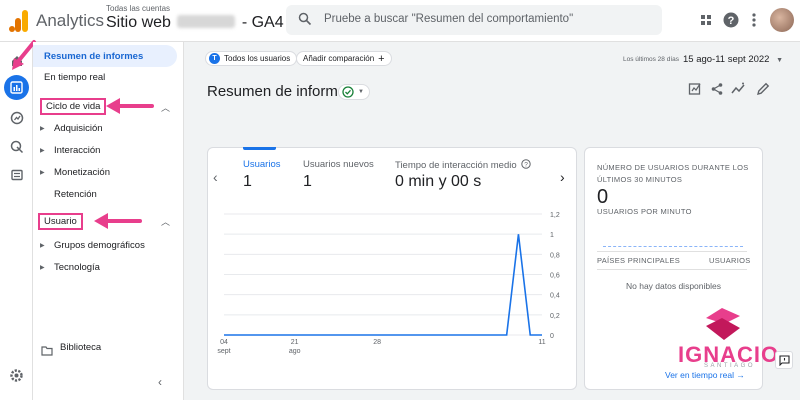  Describe the element at coordinates (673, 246) in the screenshot. I see `realtime-sparkline` at that location.